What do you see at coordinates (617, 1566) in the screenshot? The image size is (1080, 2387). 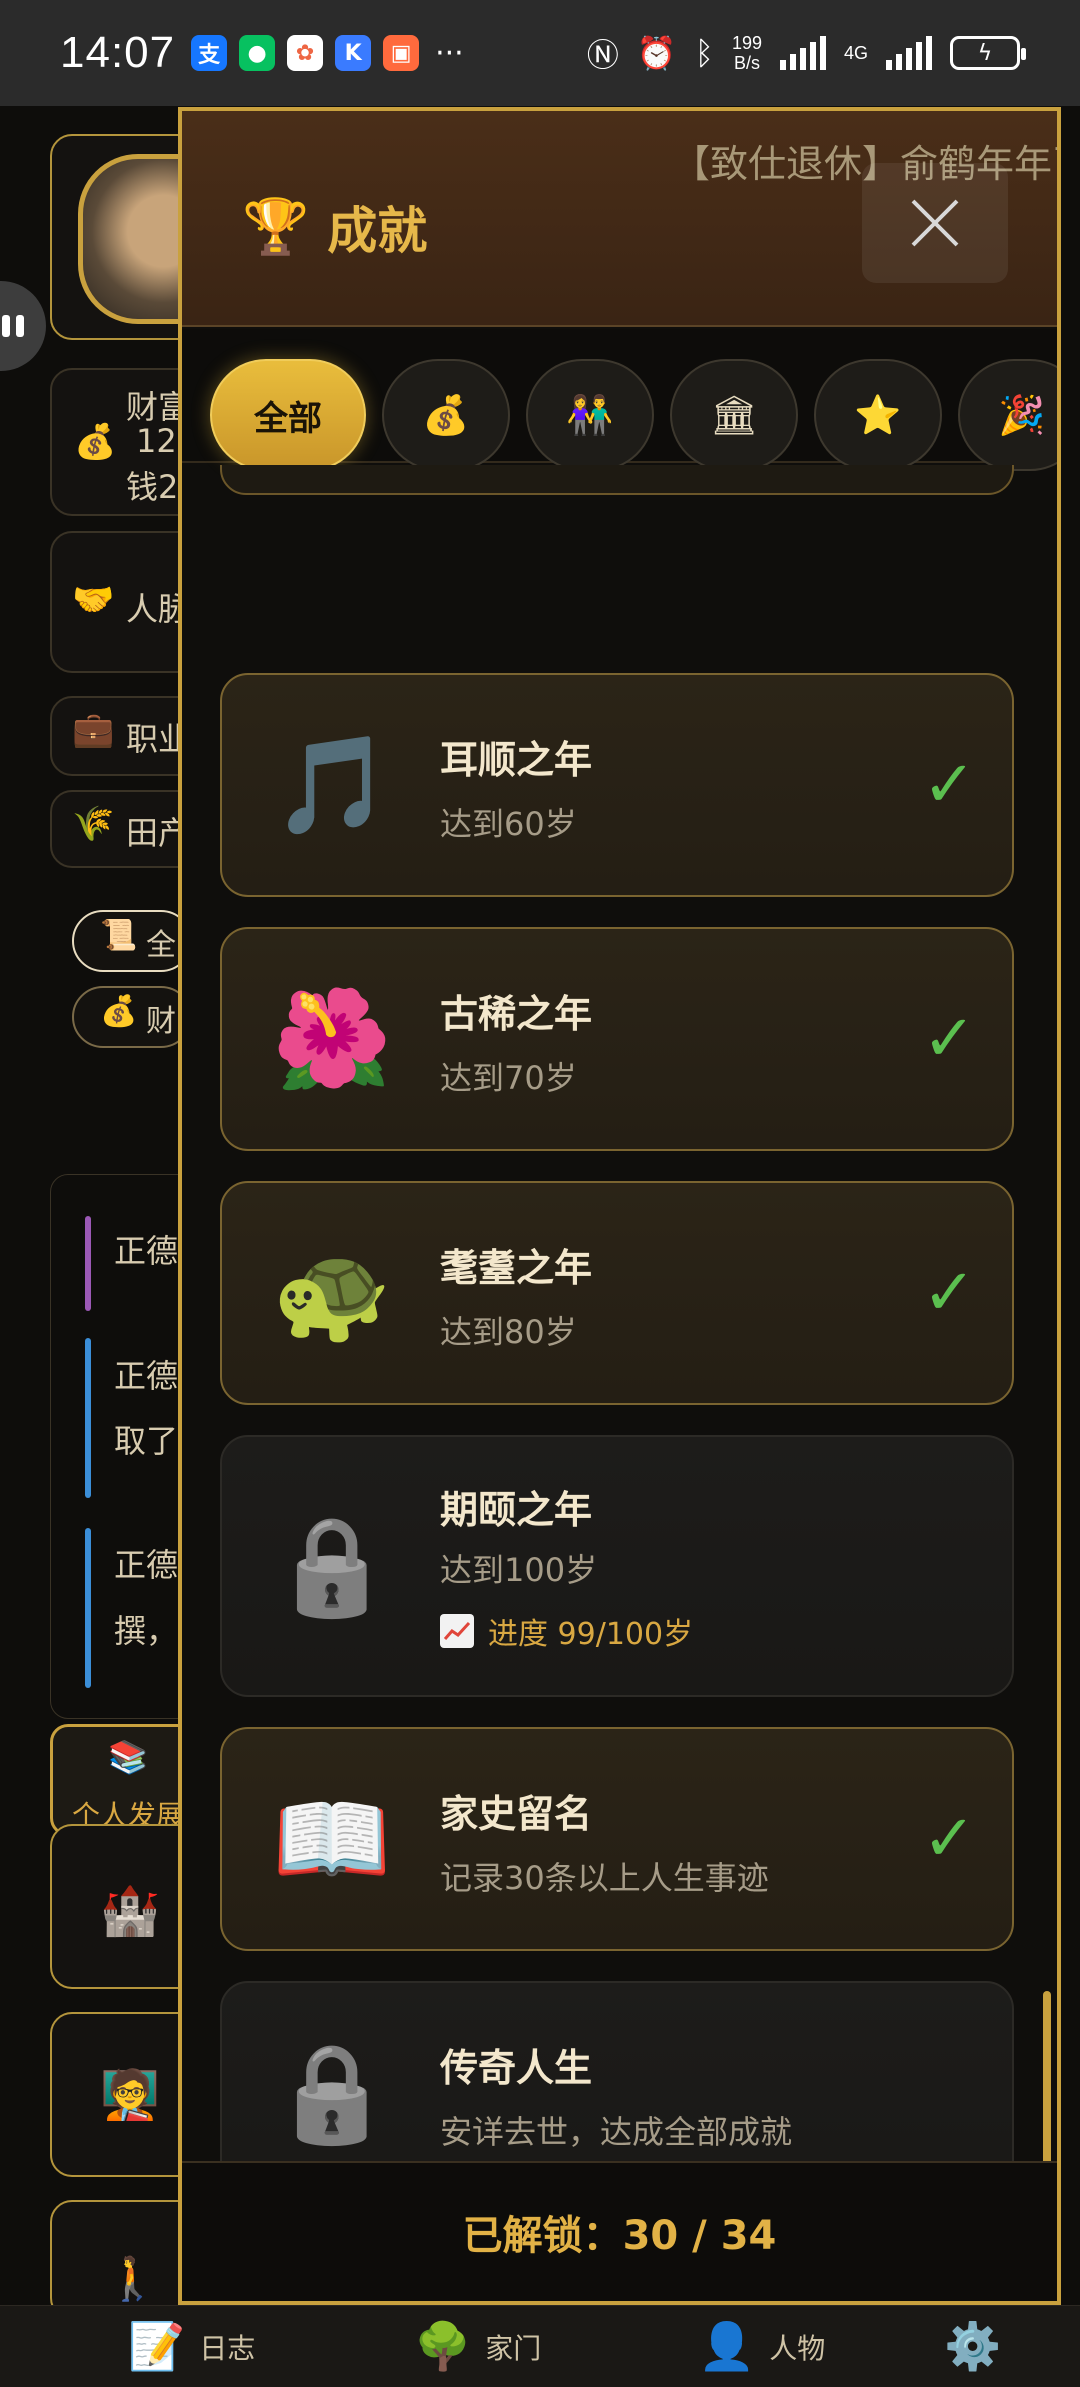 I see `achievement-card-locked: 🔒 期颐之年 达到100岁 进度 99/100岁` at bounding box center [617, 1566].